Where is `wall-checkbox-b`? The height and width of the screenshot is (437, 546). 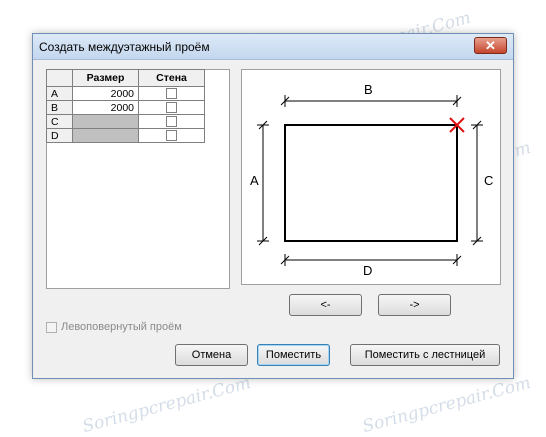
wall-checkbox-b is located at coordinates (171, 108).